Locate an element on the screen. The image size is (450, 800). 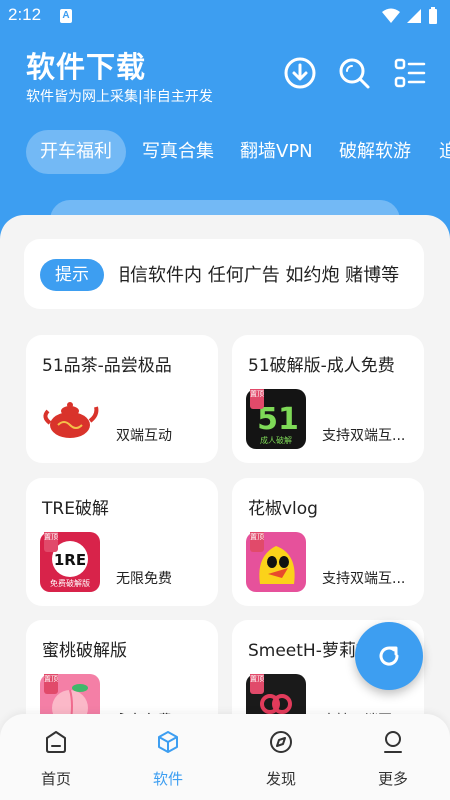
app-description: 无限免费 is located at coordinates (144, 579).